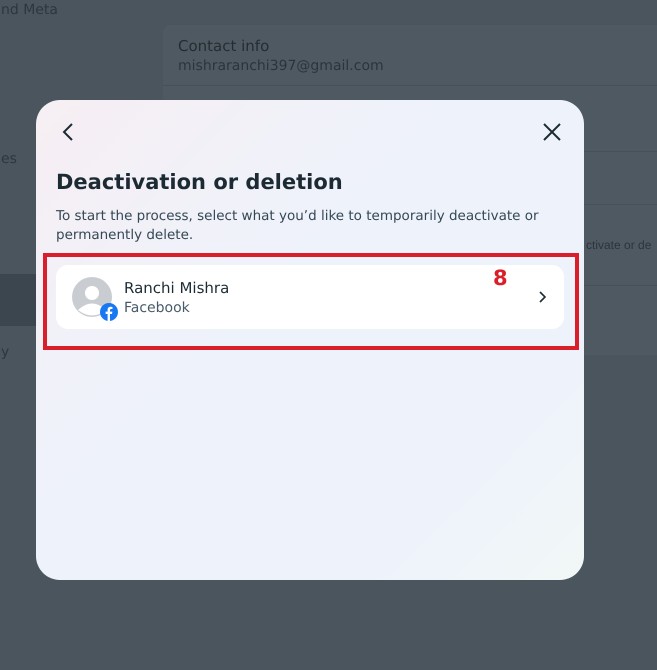  I want to click on back-icon, so click(68, 132).